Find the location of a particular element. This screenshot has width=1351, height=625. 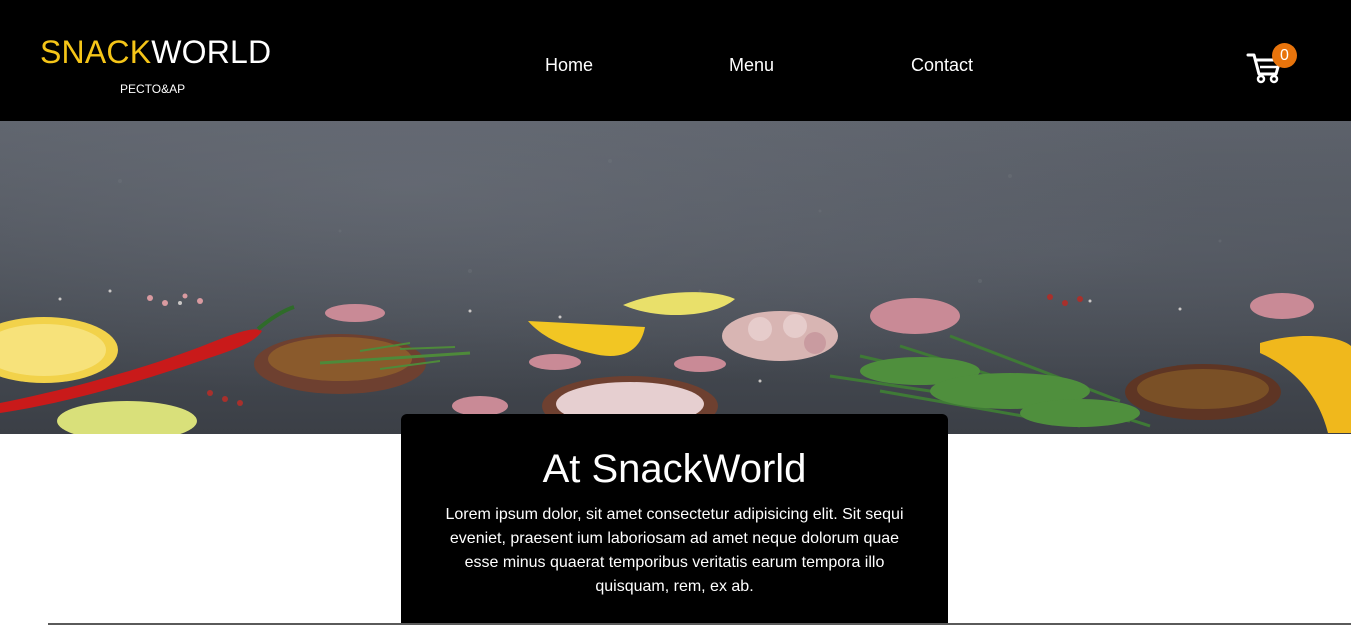

about-title: At SnackWorld is located at coordinates (674, 469).